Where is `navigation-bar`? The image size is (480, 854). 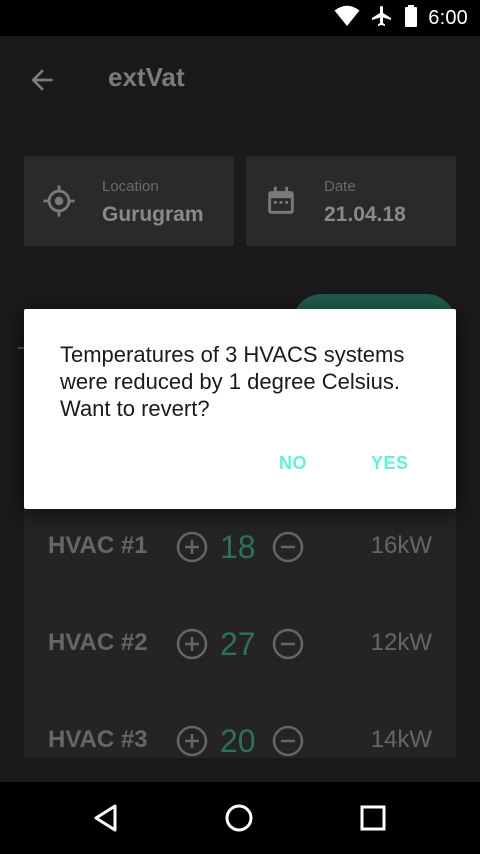 navigation-bar is located at coordinates (240, 818).